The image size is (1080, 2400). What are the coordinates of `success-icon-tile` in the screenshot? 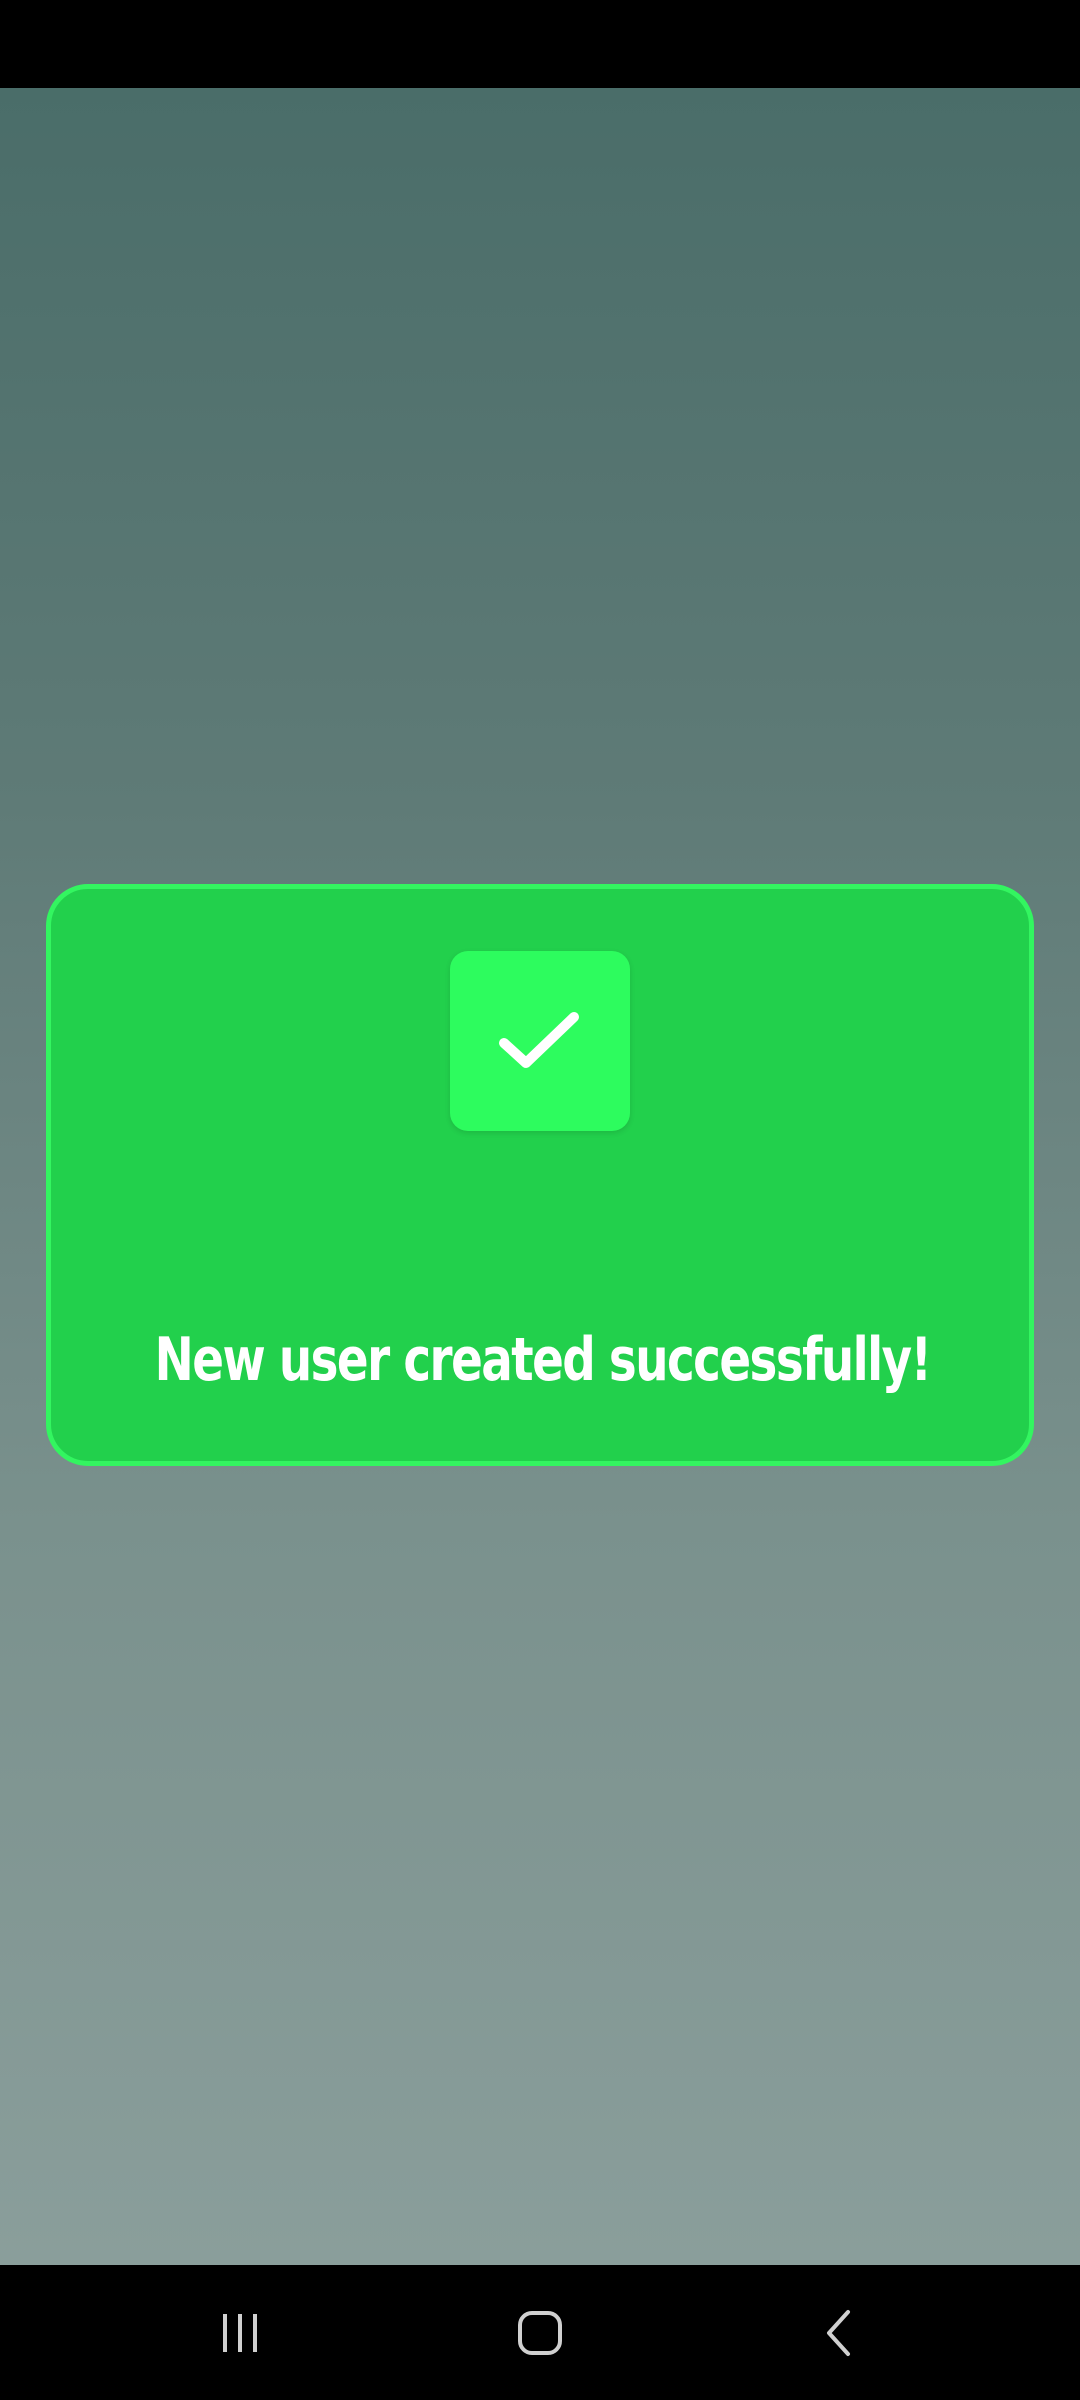 It's located at (540, 1041).